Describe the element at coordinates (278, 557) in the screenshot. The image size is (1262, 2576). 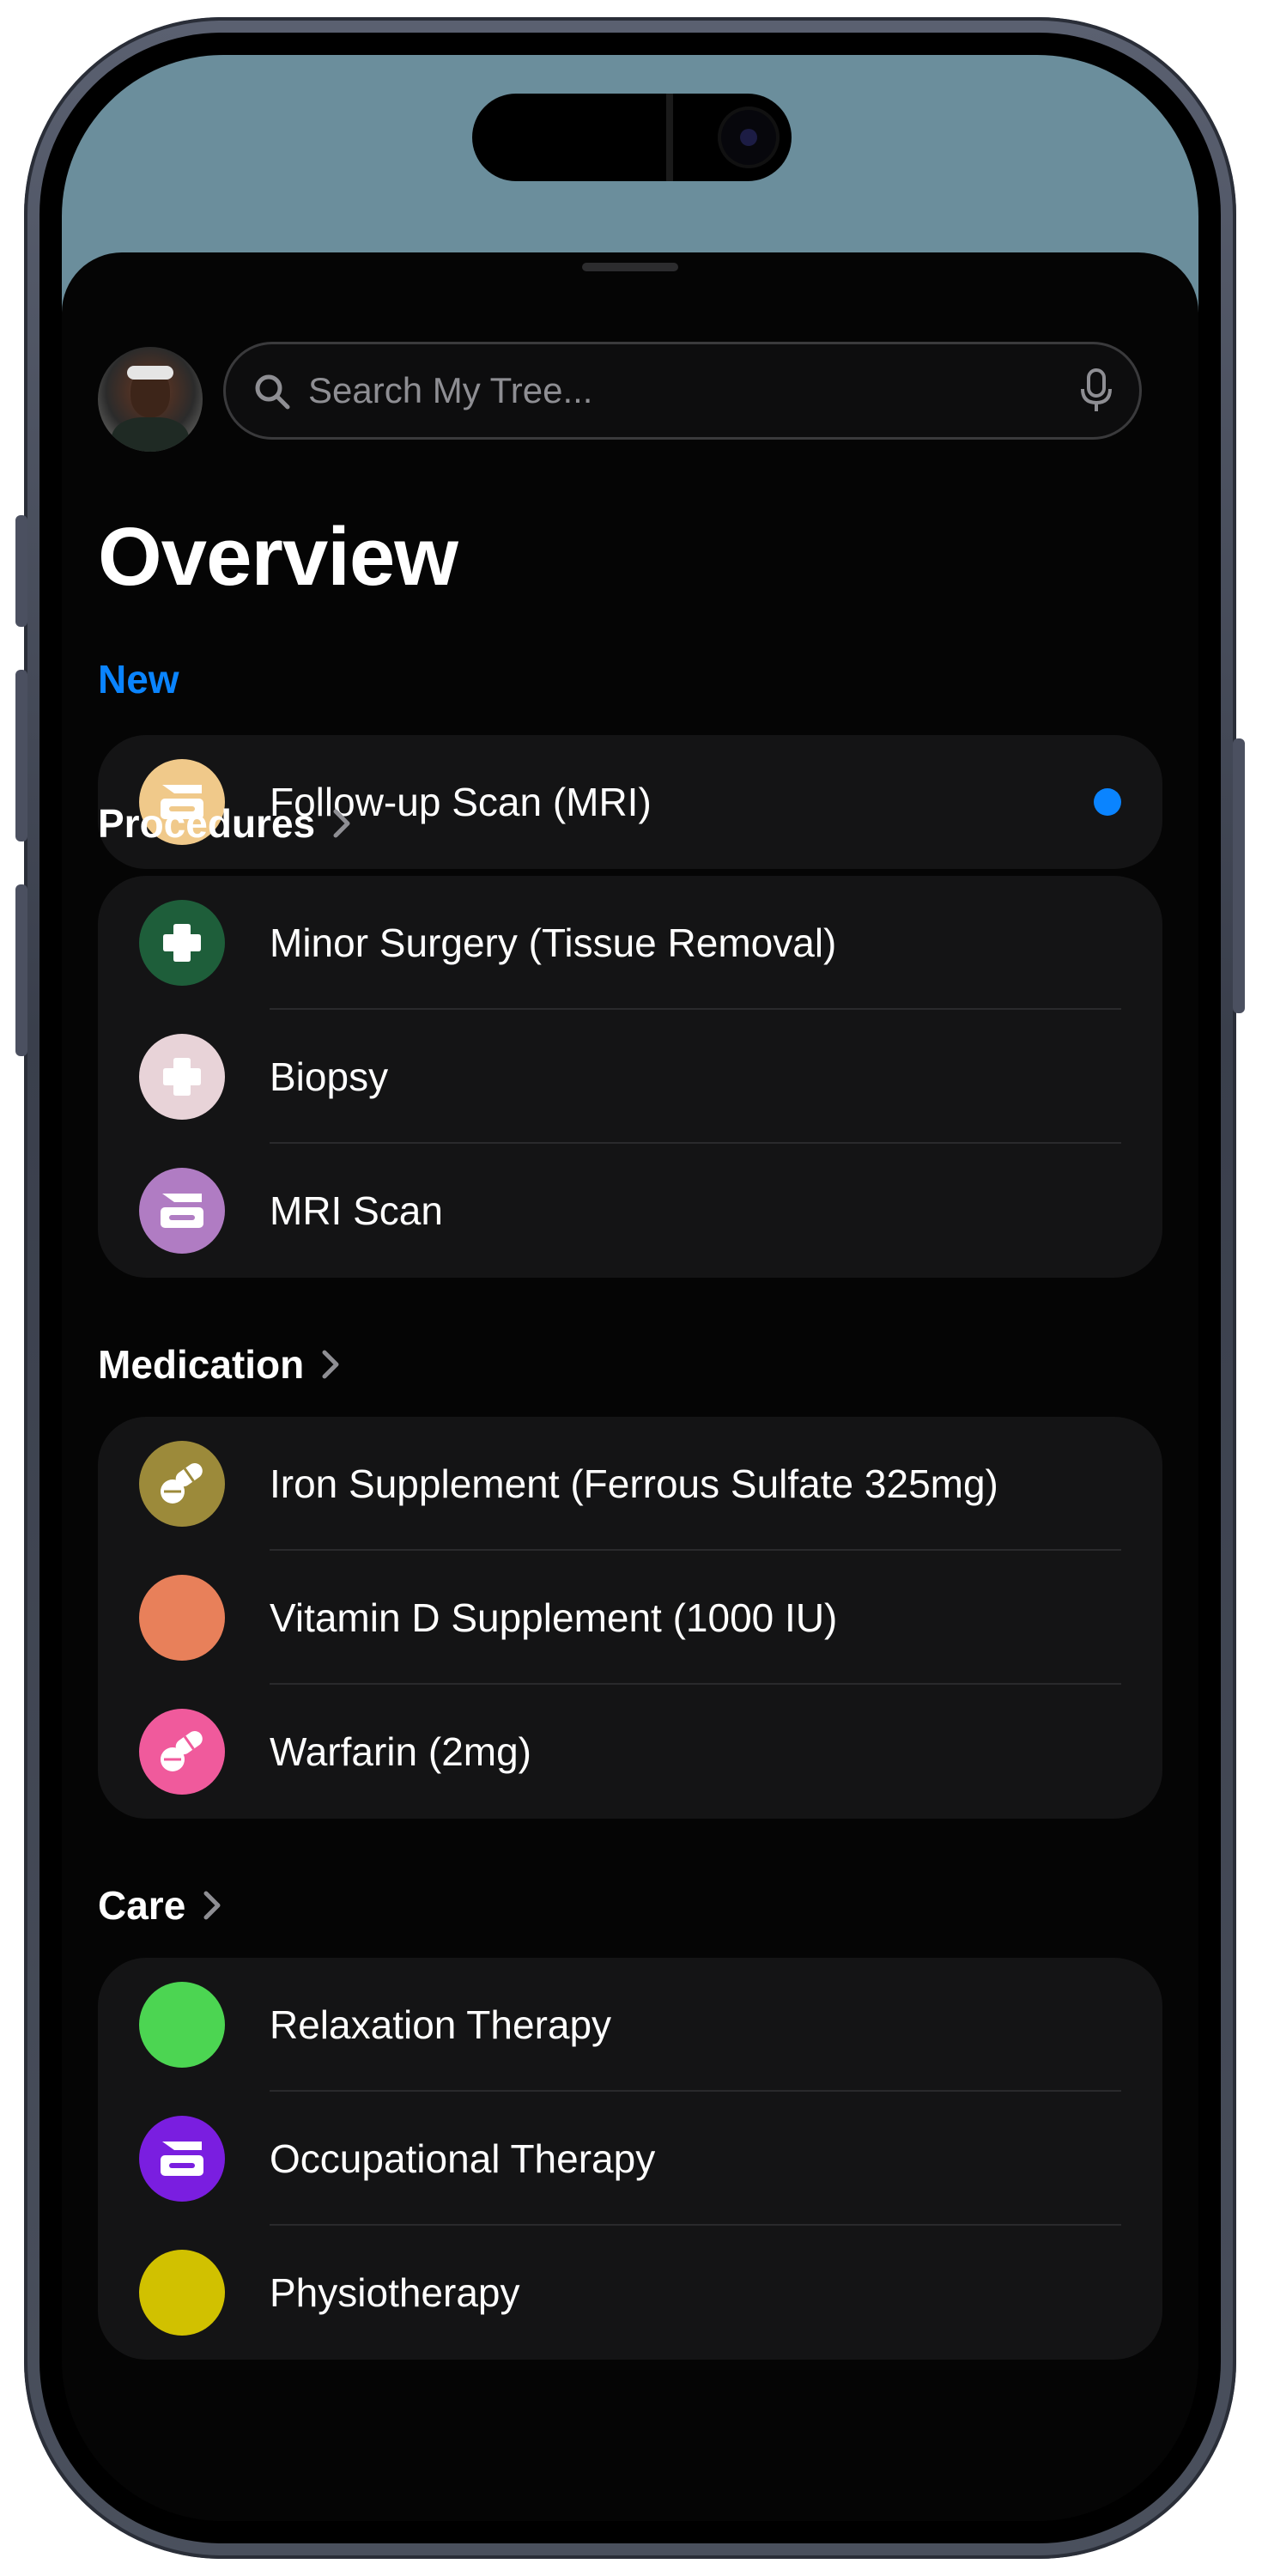
I see `page-title: Overview` at that location.